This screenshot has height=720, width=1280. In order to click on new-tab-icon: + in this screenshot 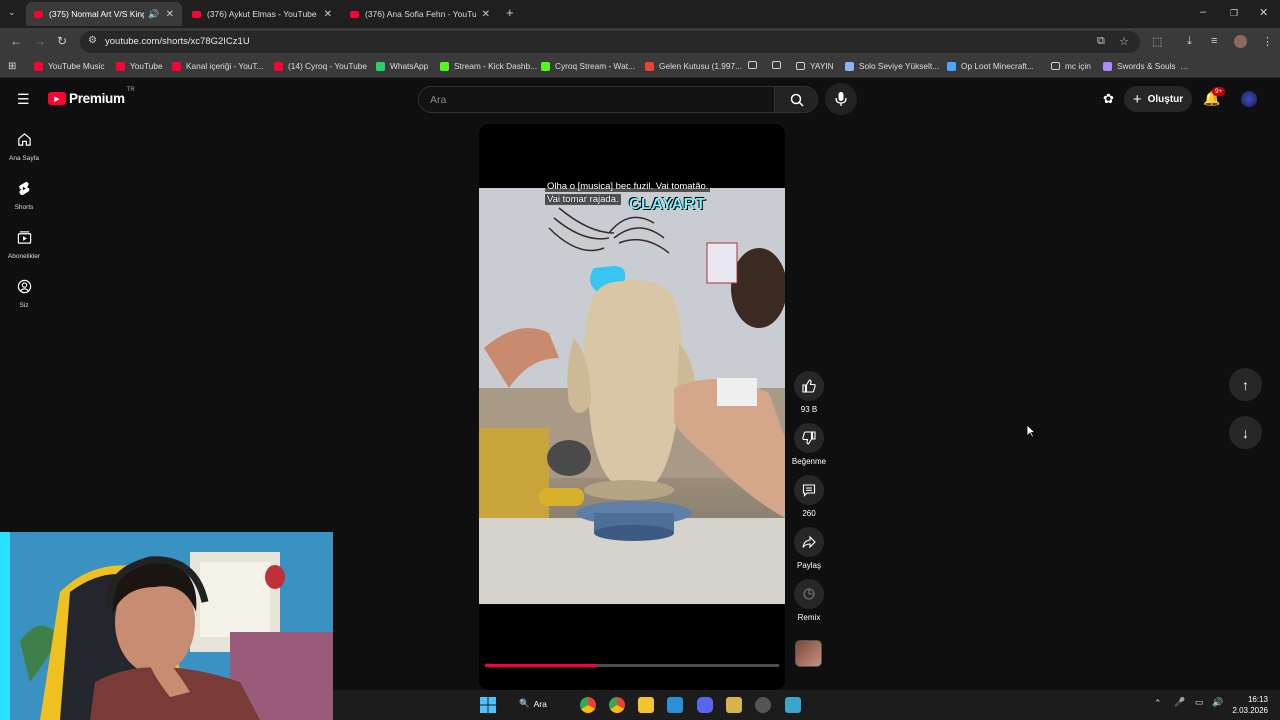, I will do `click(510, 12)`.